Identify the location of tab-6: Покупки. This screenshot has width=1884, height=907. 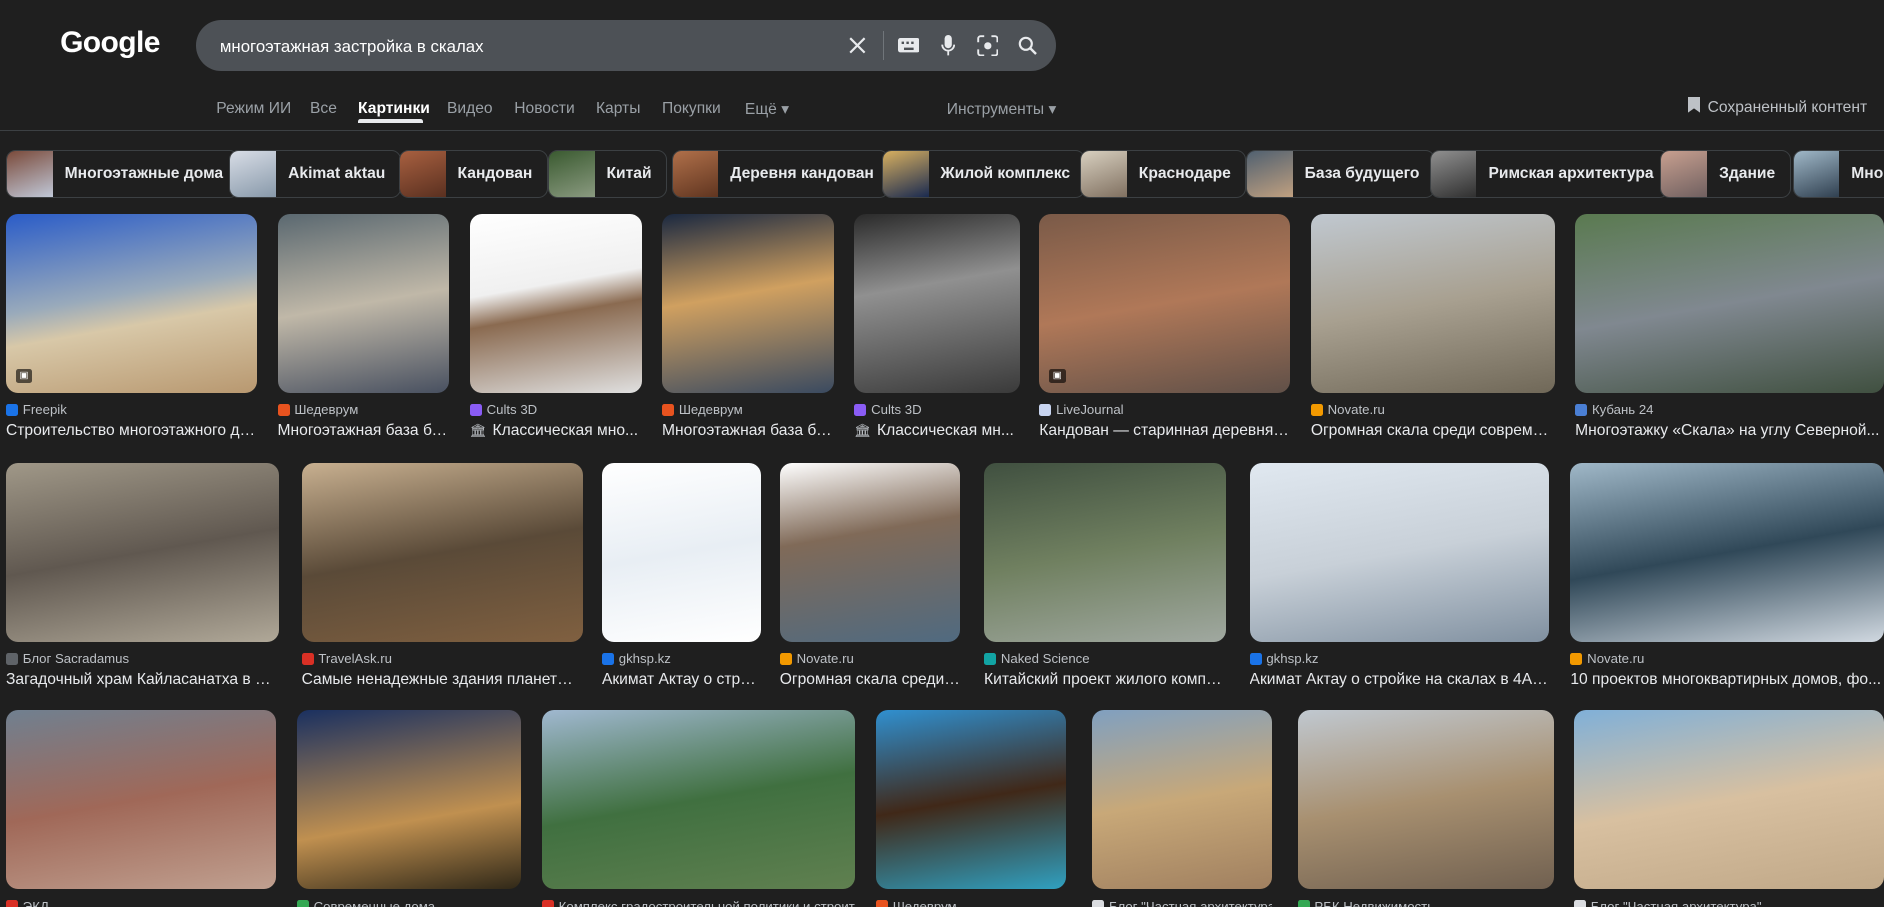
(691, 109).